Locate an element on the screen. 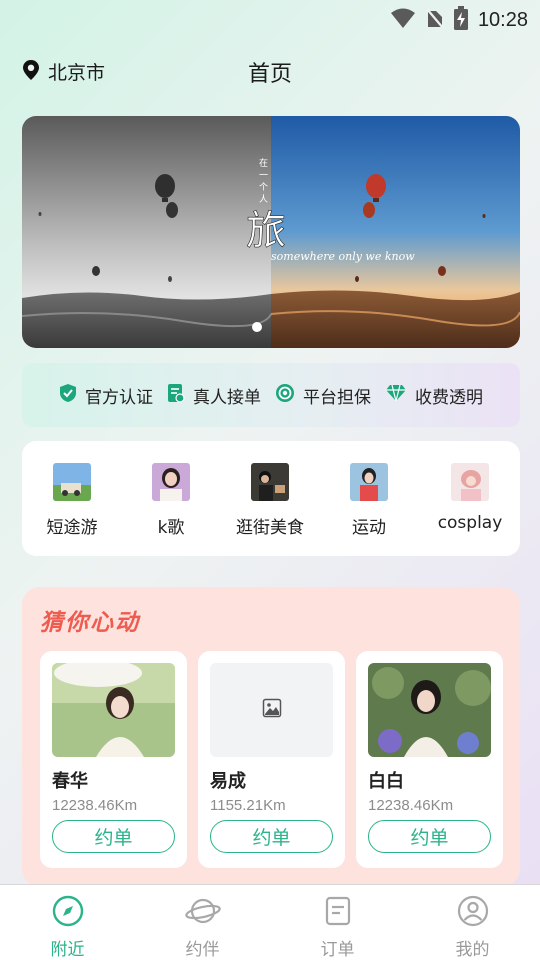  guarantee-label: 收费透明 is located at coordinates (449, 397).